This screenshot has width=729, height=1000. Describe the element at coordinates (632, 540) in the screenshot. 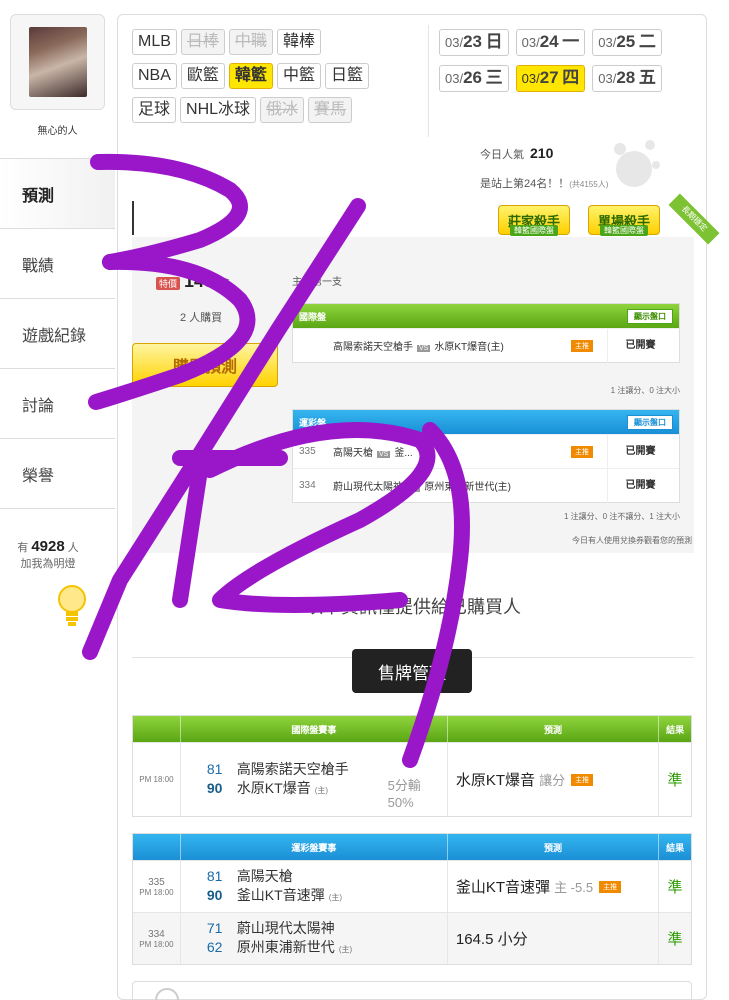

I see `voucher-note: 今日有人使用兌換券觀看您的預測` at that location.